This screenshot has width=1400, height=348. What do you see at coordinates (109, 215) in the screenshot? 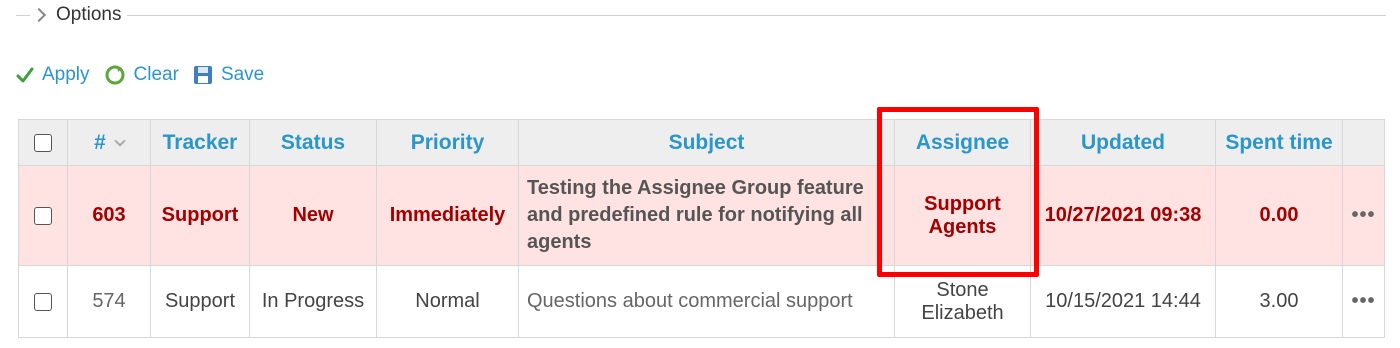
I see `issue-id: 603` at bounding box center [109, 215].